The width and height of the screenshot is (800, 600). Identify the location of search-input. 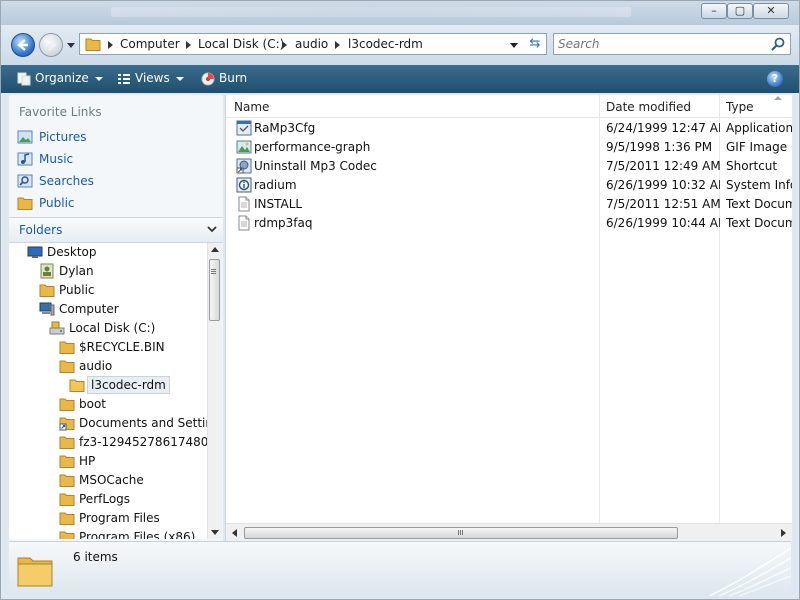
(660, 44).